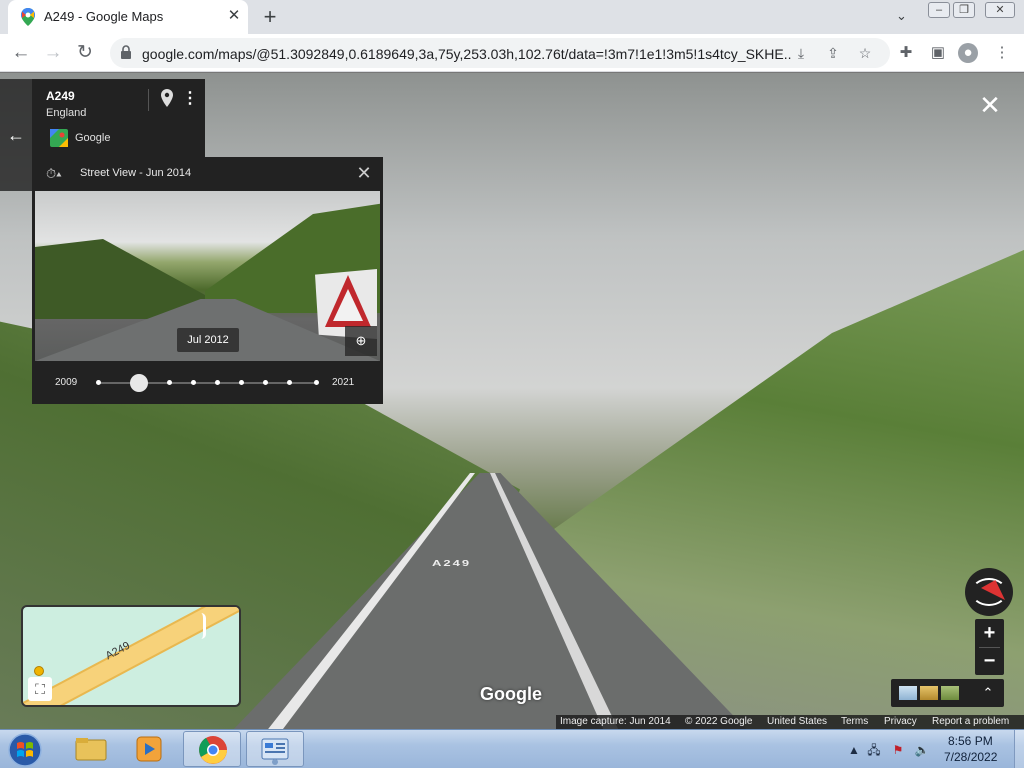 The image size is (1024, 768). What do you see at coordinates (797, 721) in the screenshot?
I see `country-link: United States` at bounding box center [797, 721].